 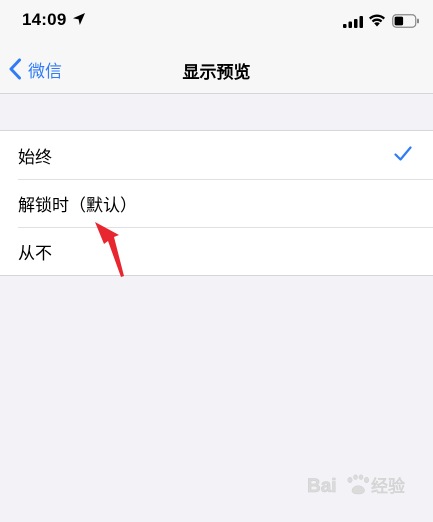 What do you see at coordinates (403, 153) in the screenshot?
I see `checkmark-icon` at bounding box center [403, 153].